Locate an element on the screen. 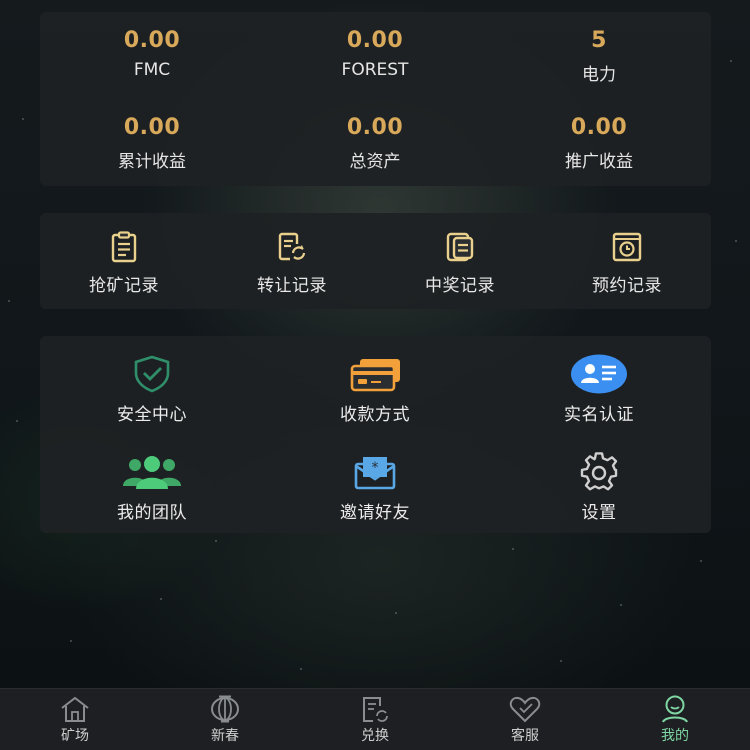 Image resolution: width=750 pixels, height=750 pixels. records-item-transfer: 转让记录 is located at coordinates (292, 263).